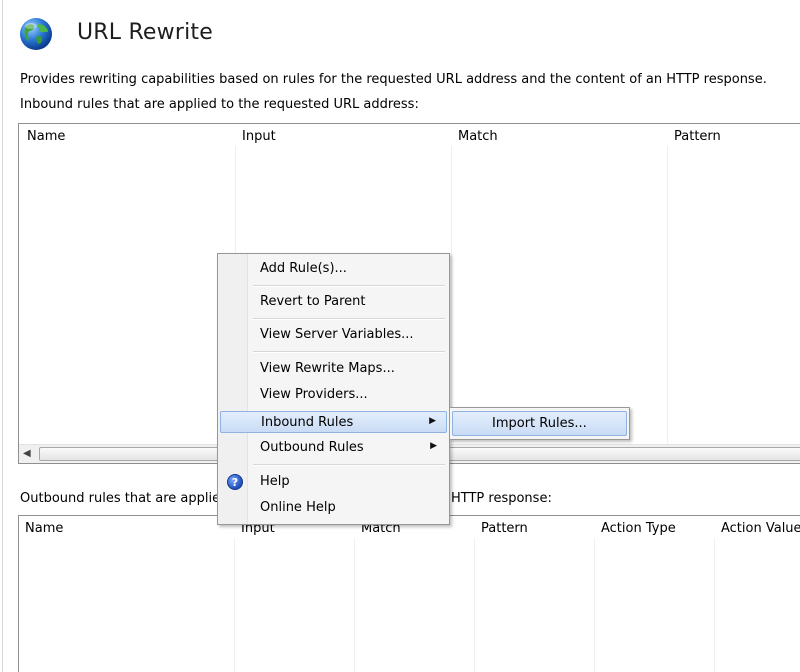 This screenshot has height=672, width=800. I want to click on menu-item-help: ? Help, so click(333, 482).